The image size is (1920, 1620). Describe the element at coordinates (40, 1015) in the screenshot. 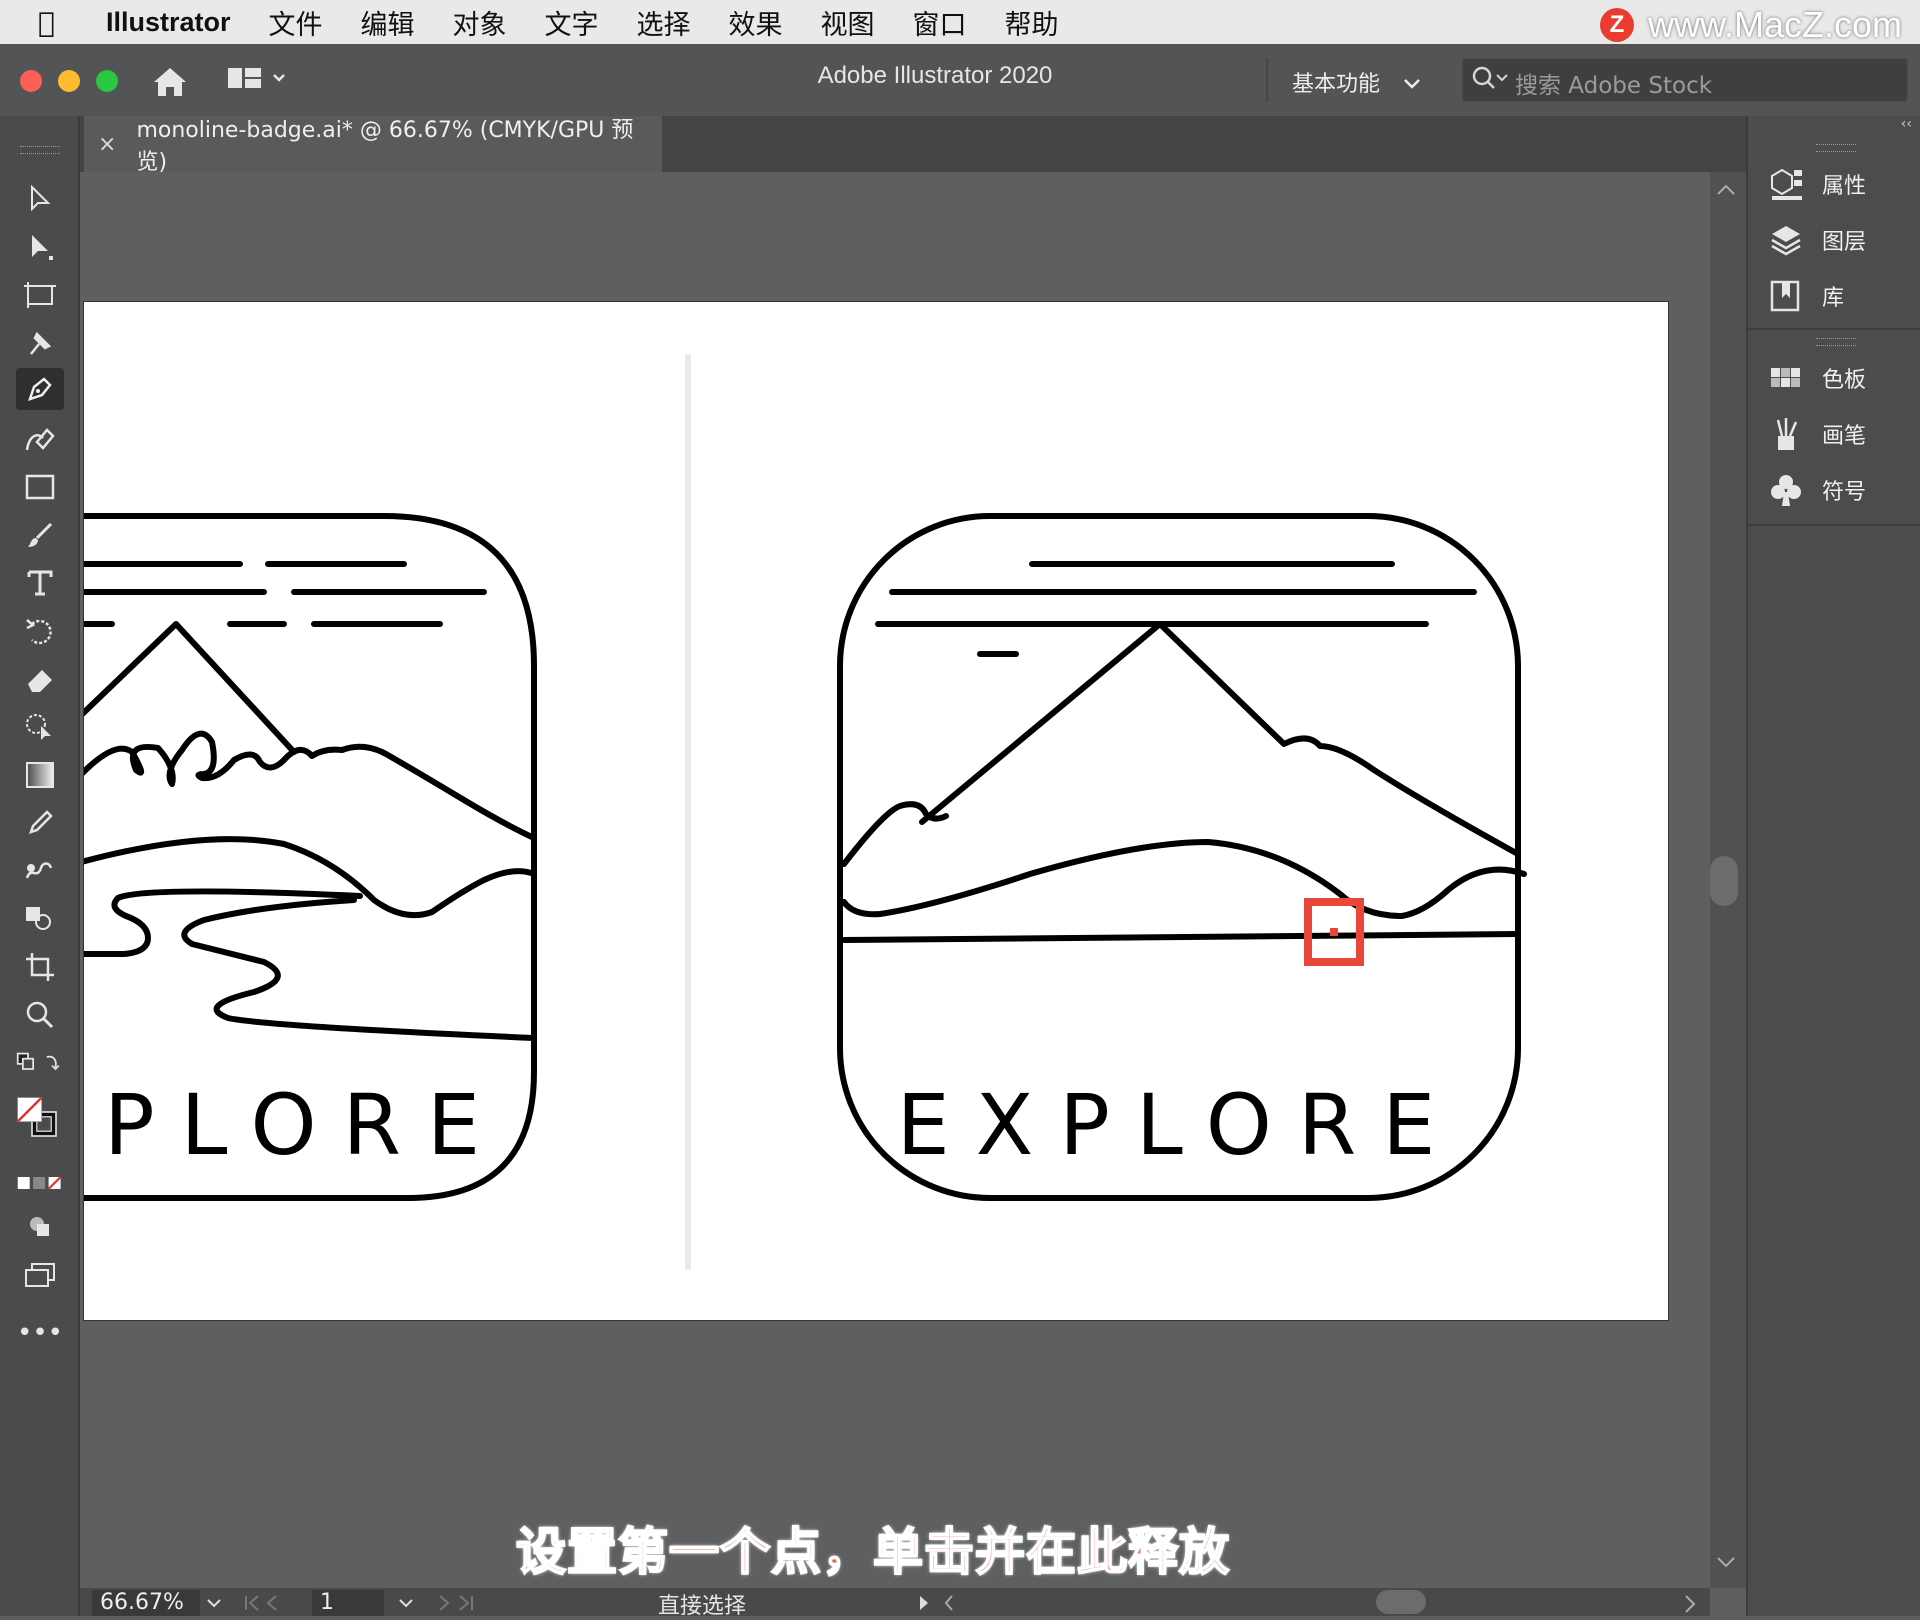

I see `zoom-tool-icon` at that location.